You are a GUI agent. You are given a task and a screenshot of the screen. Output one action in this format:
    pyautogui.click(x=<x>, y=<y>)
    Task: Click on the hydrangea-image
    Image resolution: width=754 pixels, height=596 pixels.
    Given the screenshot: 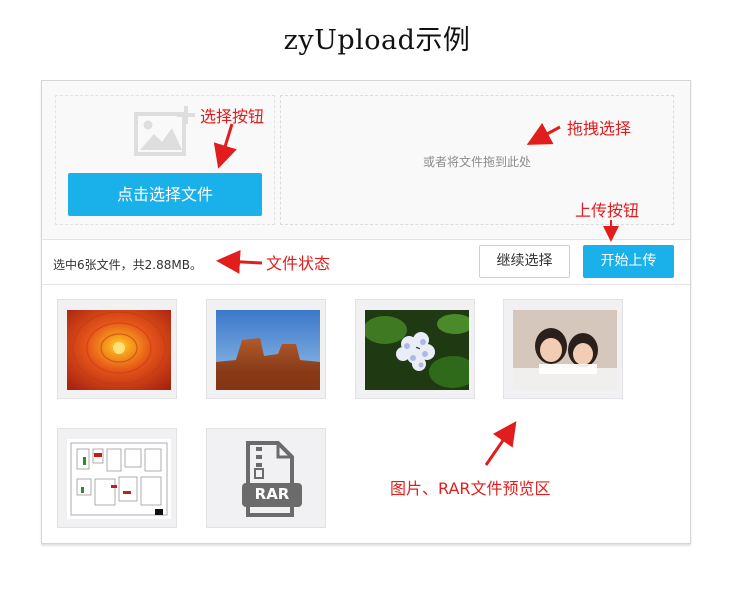 What is the action you would take?
    pyautogui.click(x=417, y=350)
    